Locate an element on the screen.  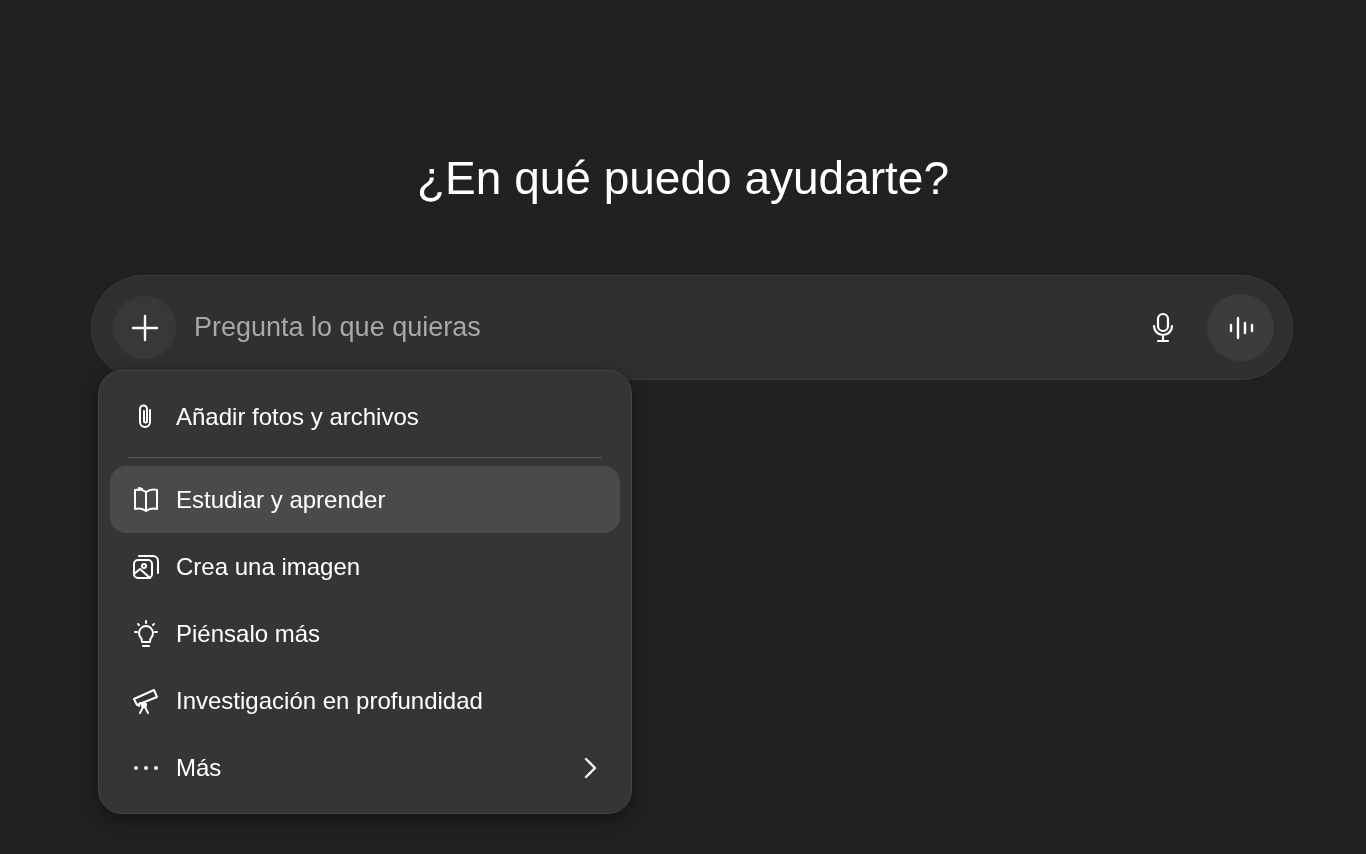
menu-item: Investigación en profundidad is located at coordinates (365, 700).